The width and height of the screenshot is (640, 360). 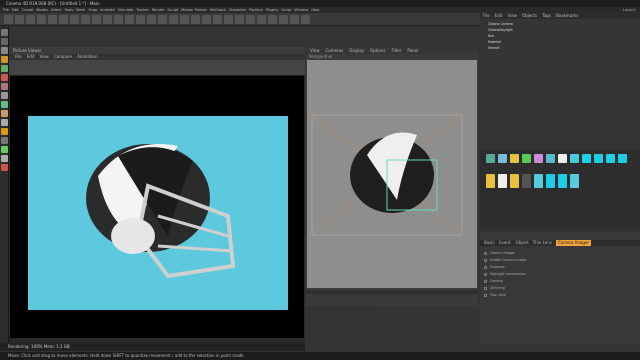 I want to click on attr-tab-coord-: Coord., so click(x=505, y=243).